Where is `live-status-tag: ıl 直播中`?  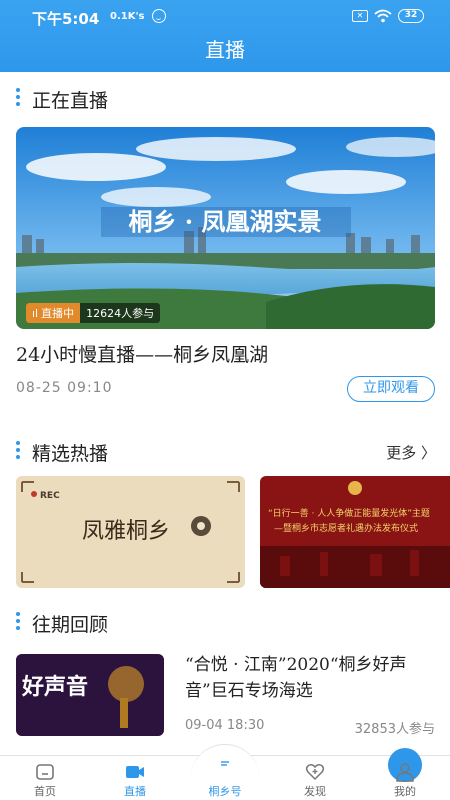 live-status-tag: ıl 直播中 is located at coordinates (53, 313).